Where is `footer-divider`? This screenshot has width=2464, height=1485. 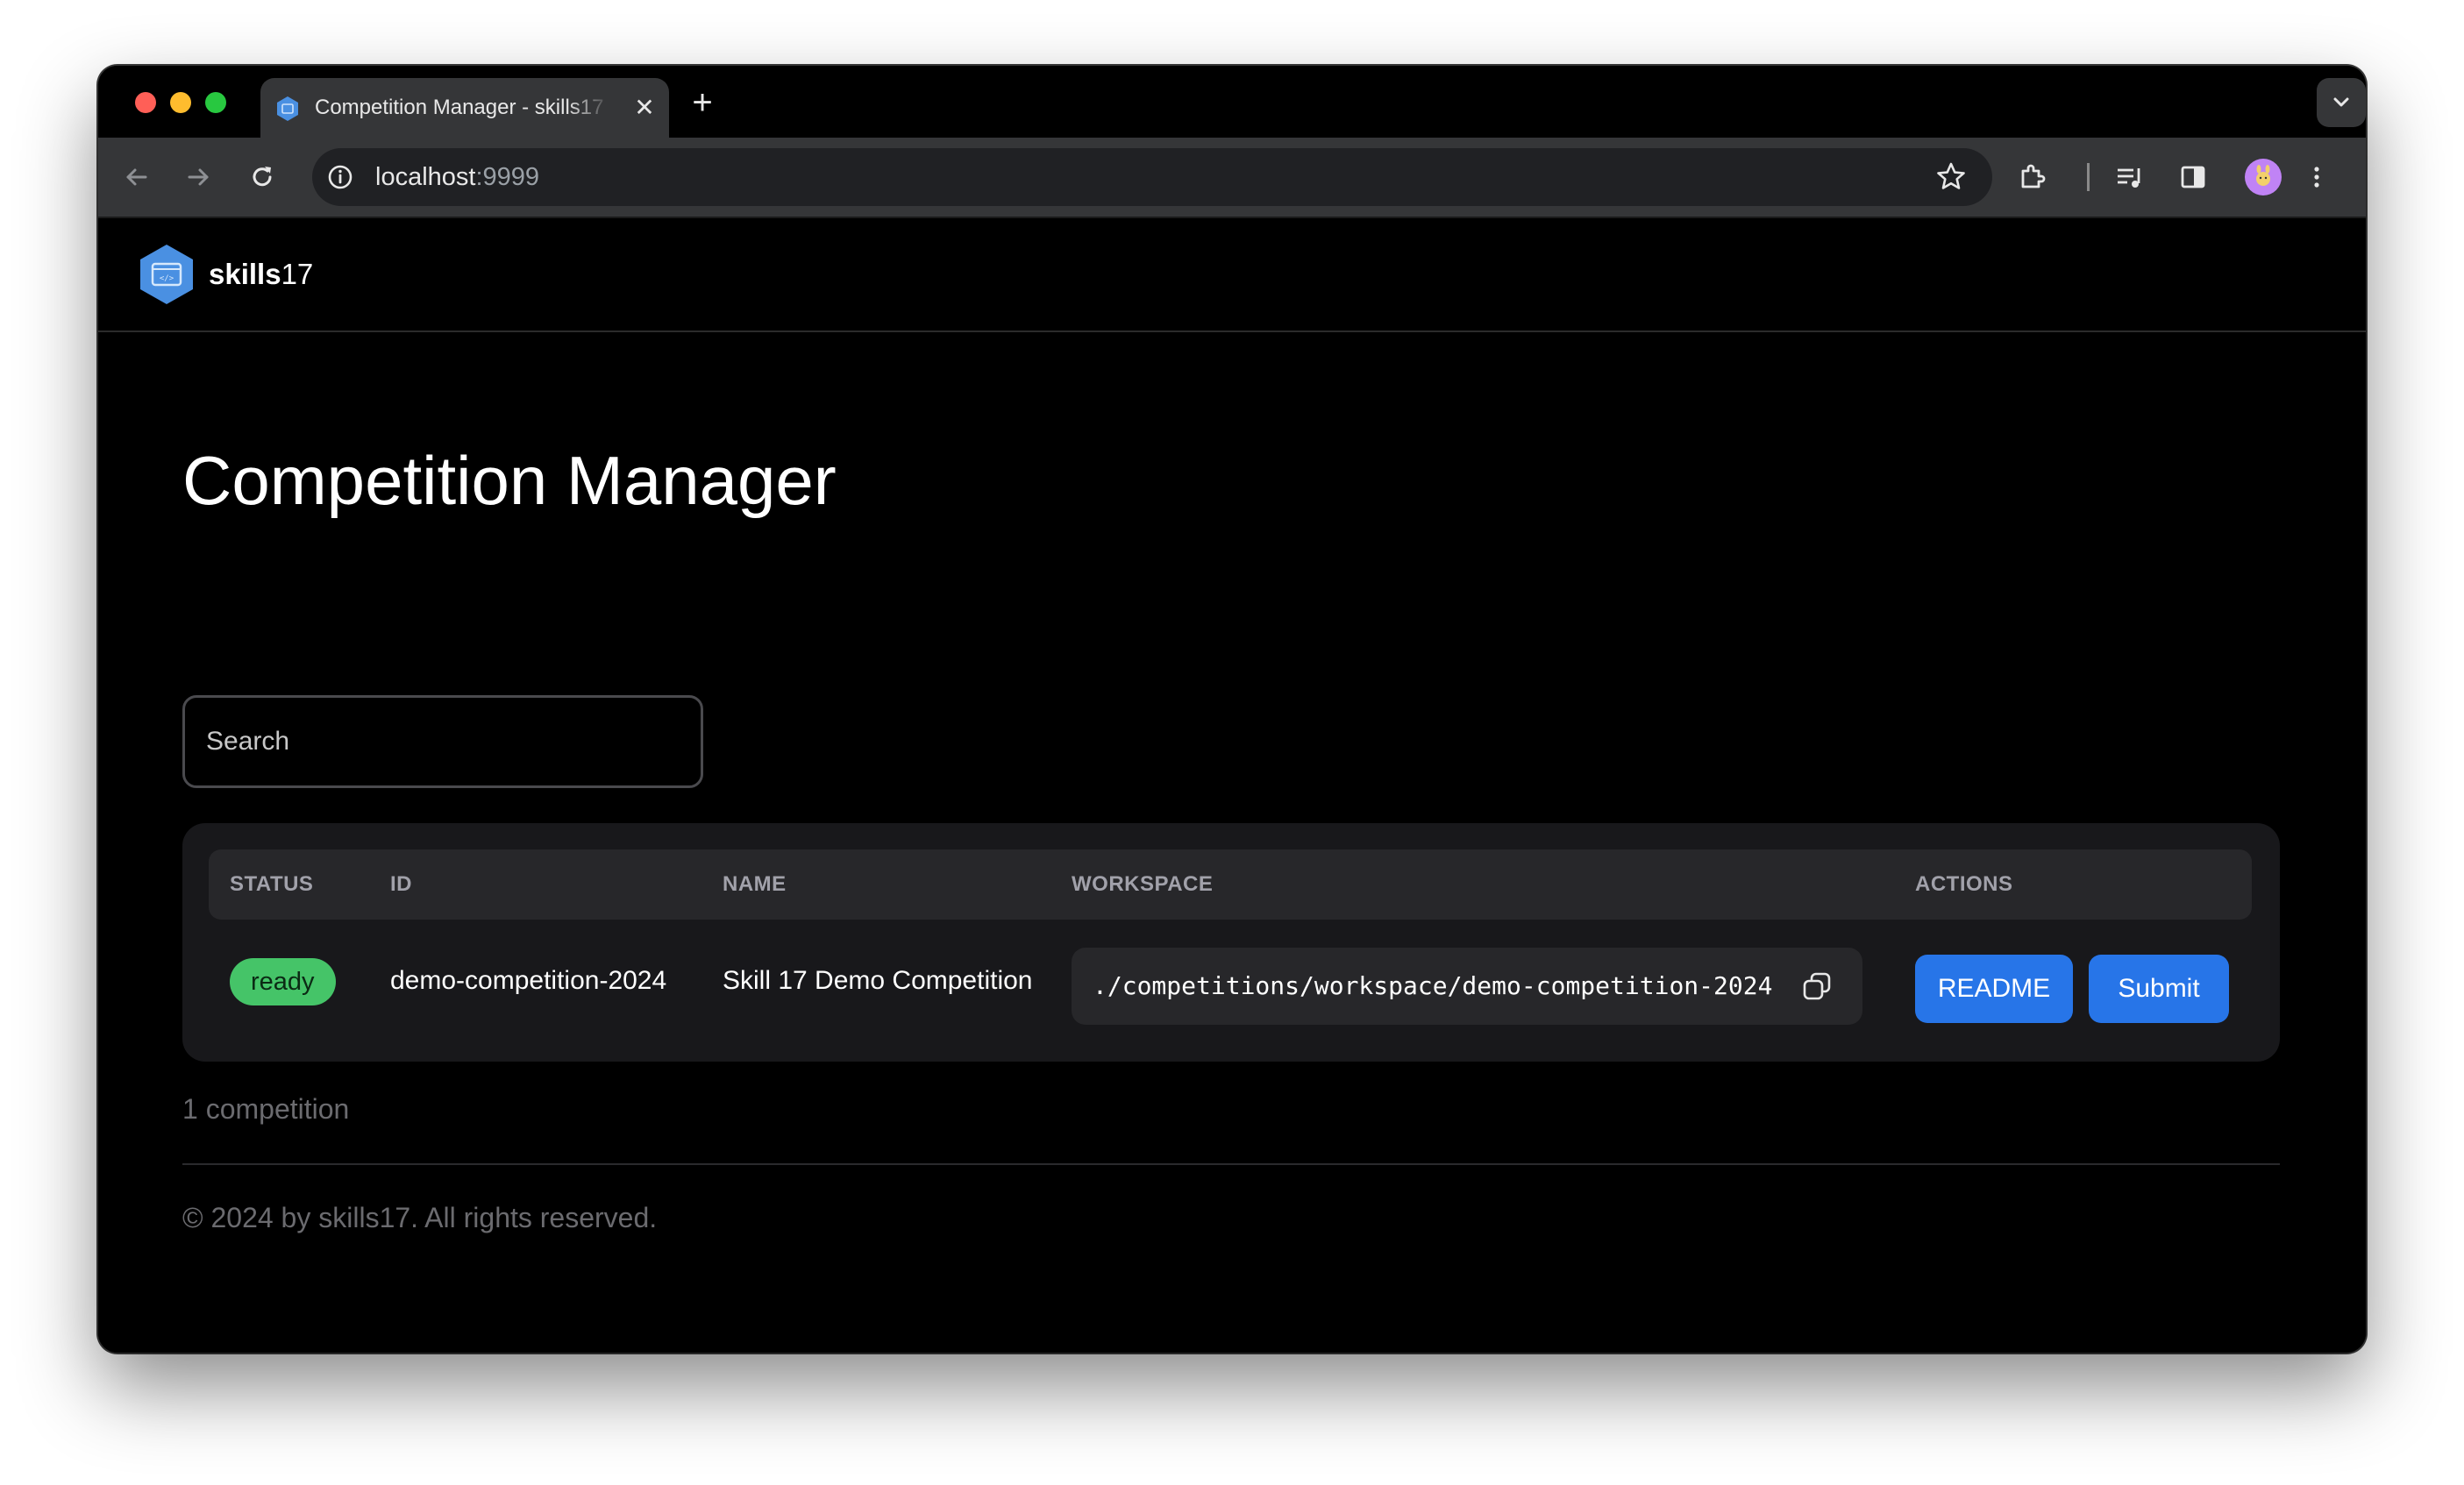
footer-divider is located at coordinates (1231, 1164).